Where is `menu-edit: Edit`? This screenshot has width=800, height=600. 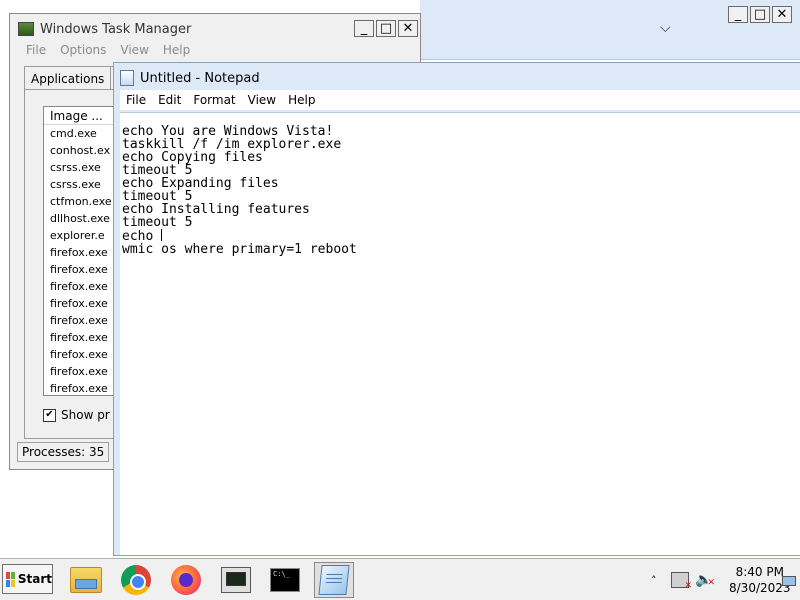 menu-edit: Edit is located at coordinates (169, 100).